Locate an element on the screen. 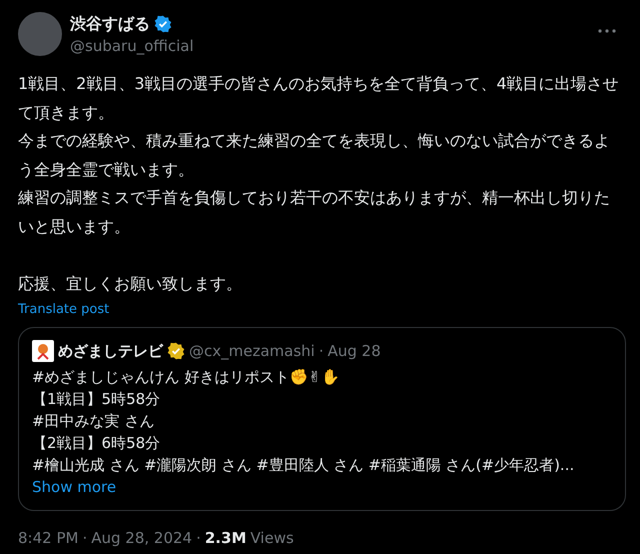 Image resolution: width=640 pixels, height=554 pixels. post-text: 1戦目、2戦目、3戦目の選手の皆さんのお気持ちを全て背負って、4戦目に出場させて頂きます。 is located at coordinates (319, 98).